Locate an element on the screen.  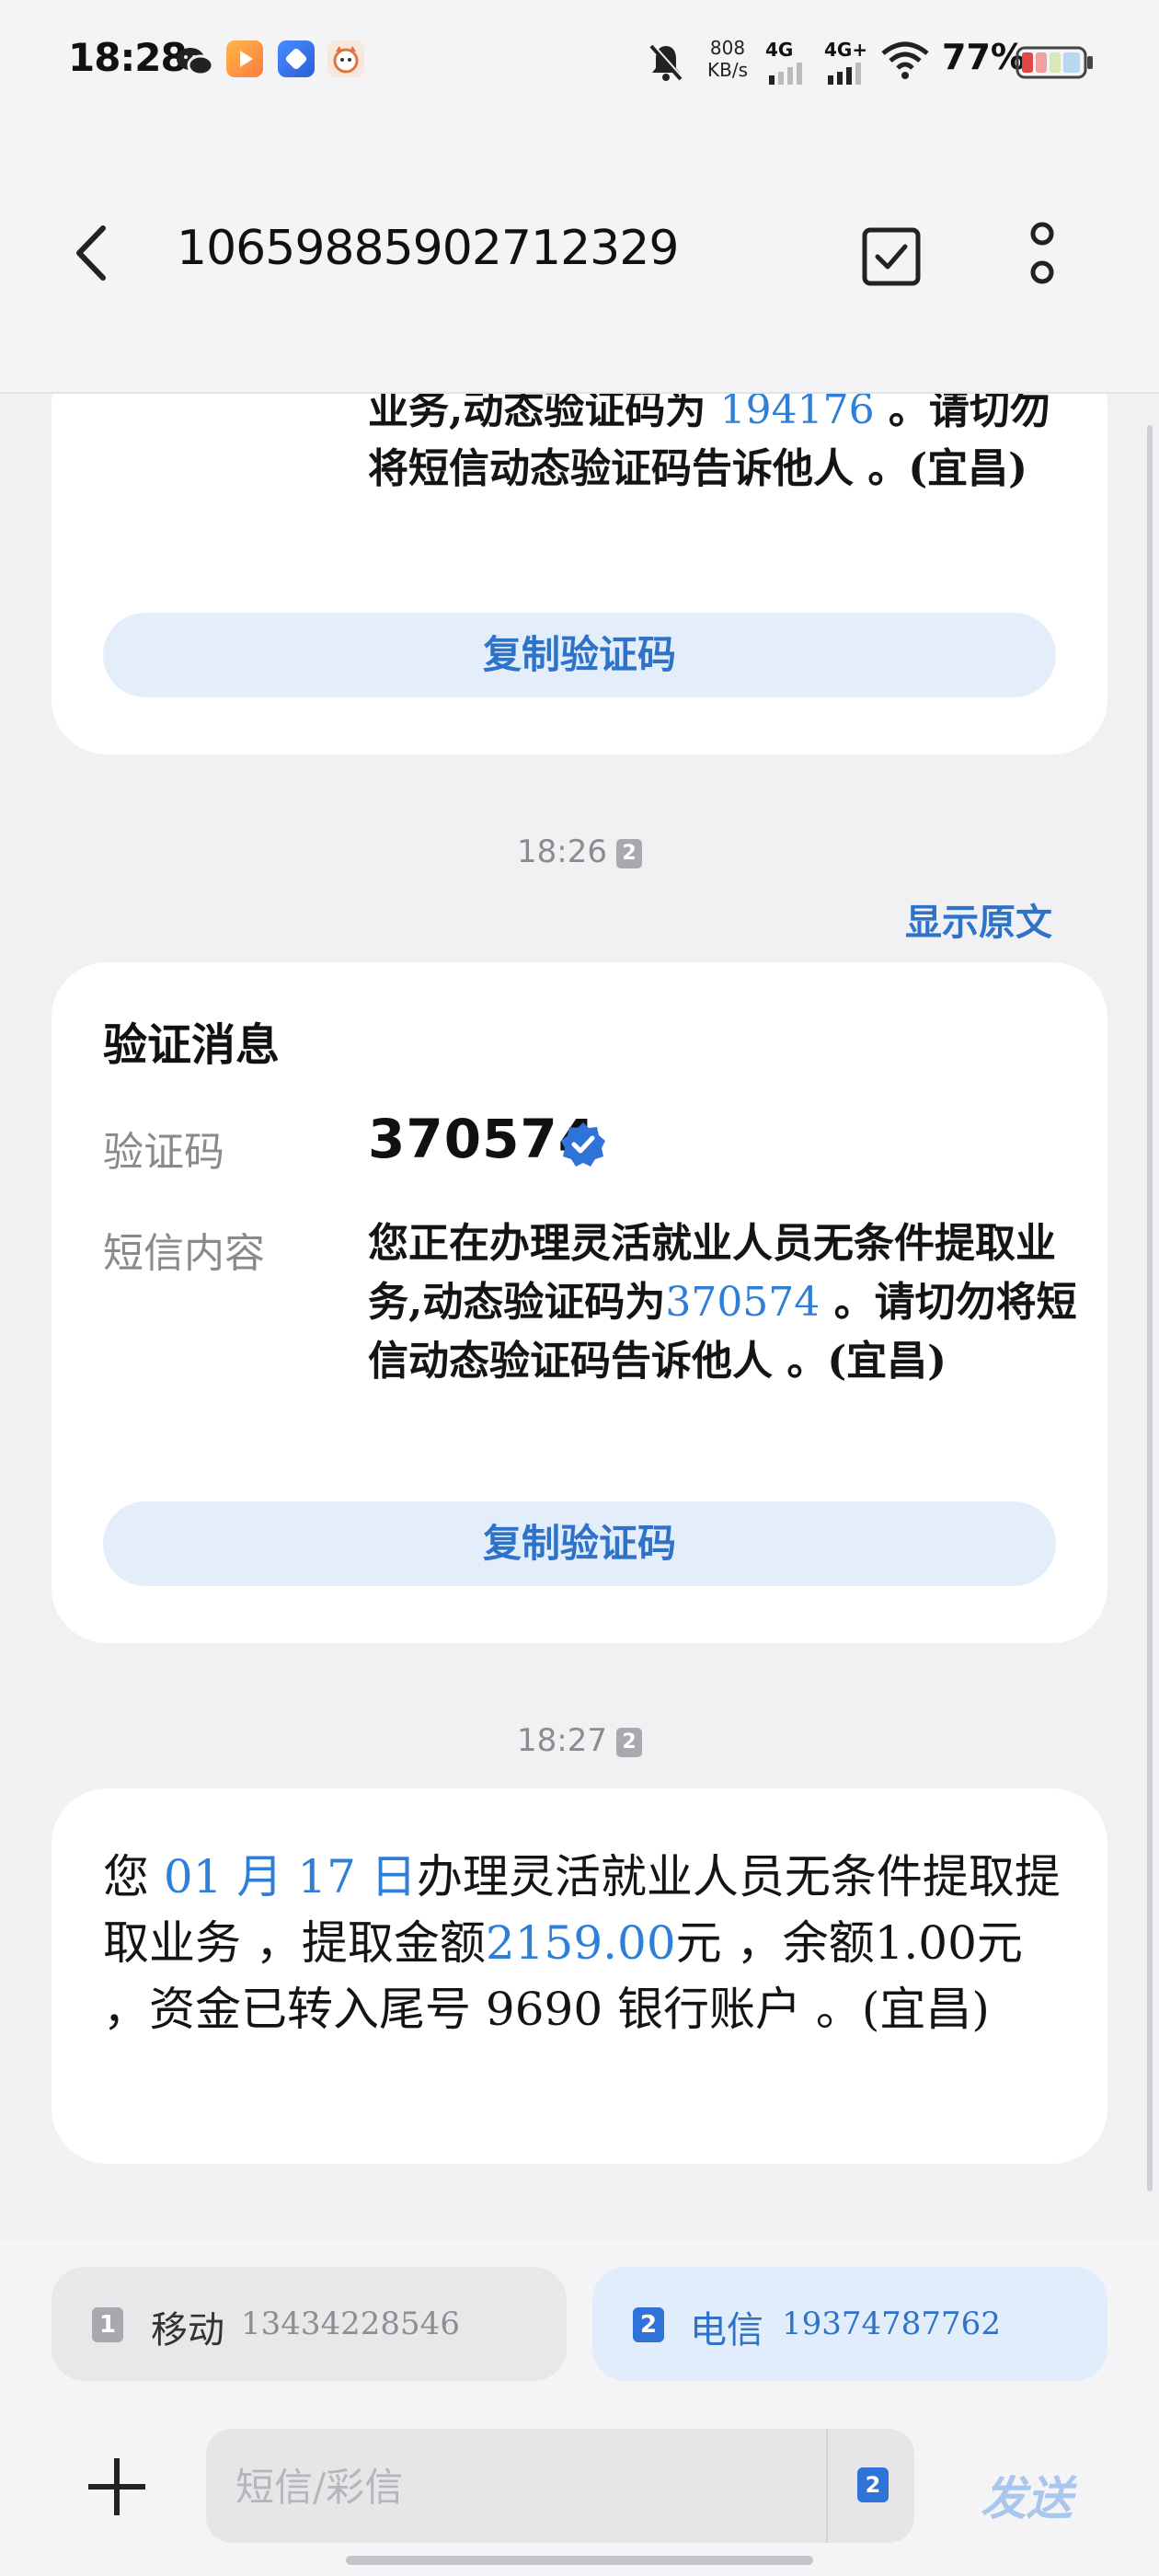
verification-card-title: 验证消息 is located at coordinates (192, 1045).